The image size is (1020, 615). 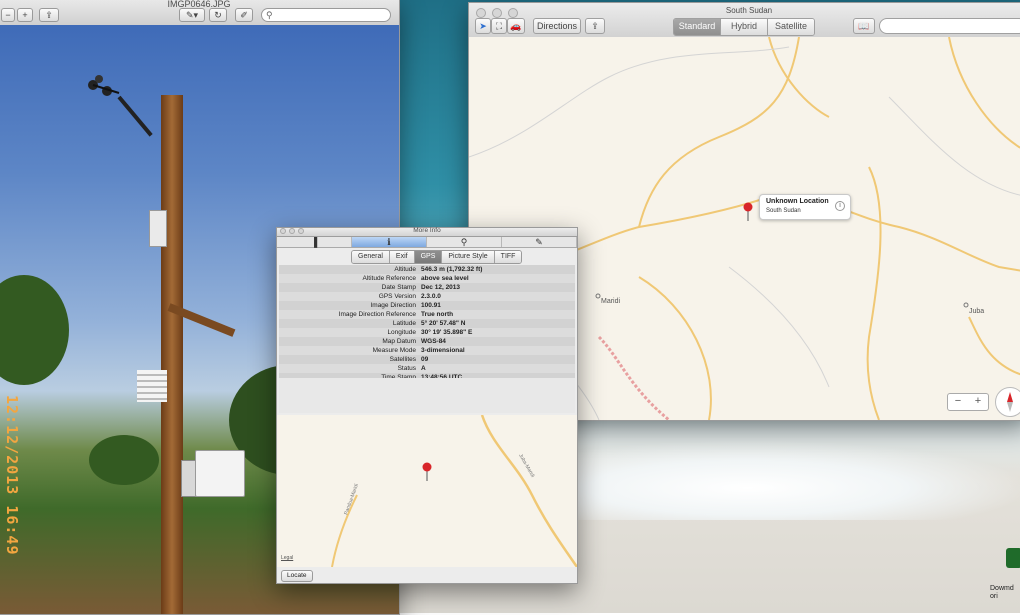 I want to click on row-key: Measure Mode, so click(x=394, y=350).